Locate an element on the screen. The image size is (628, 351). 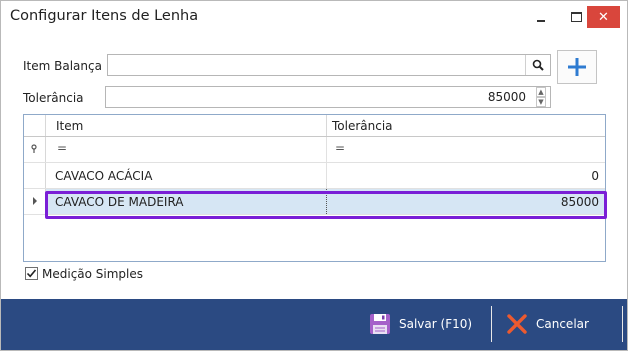
filter-indicator is located at coordinates (35, 149).